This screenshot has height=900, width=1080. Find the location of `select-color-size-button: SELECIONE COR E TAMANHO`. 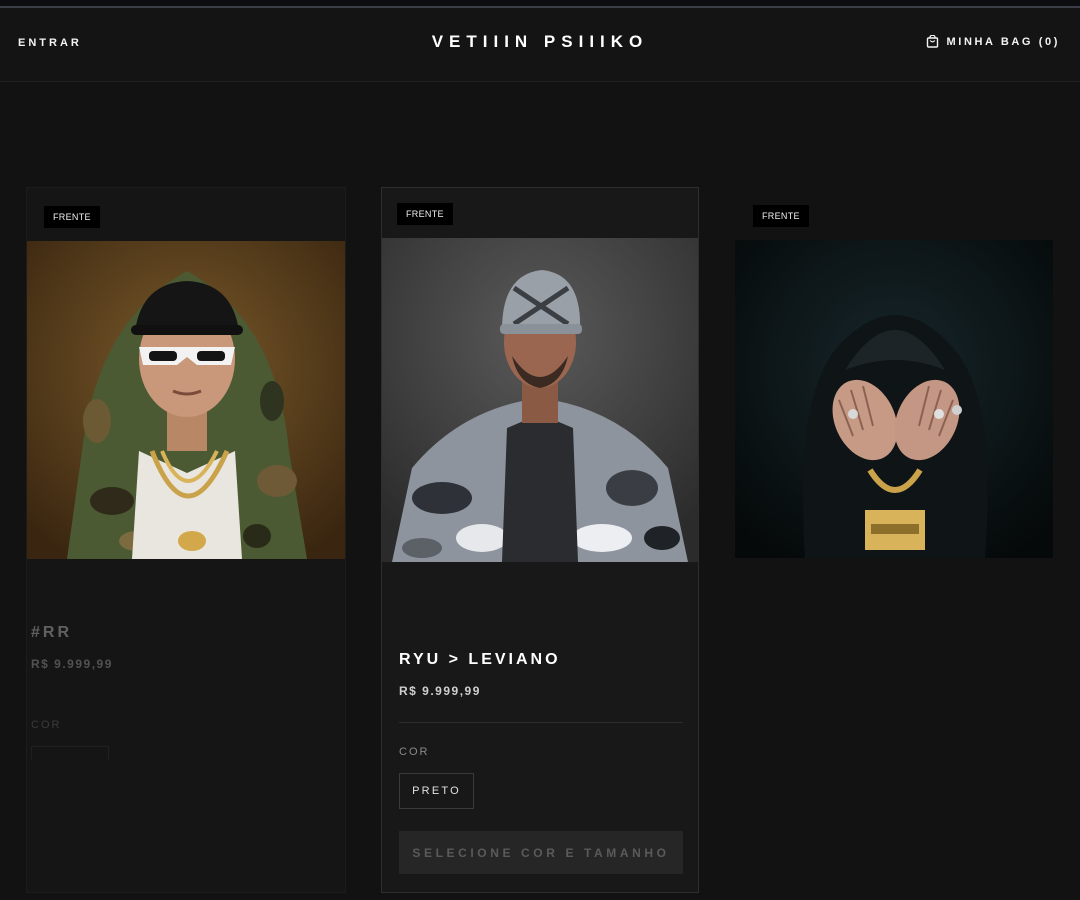

select-color-size-button: SELECIONE COR E TAMANHO is located at coordinates (541, 852).